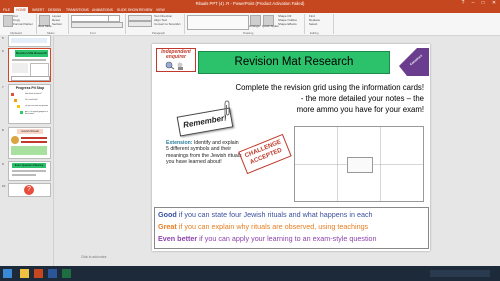  I want to click on help-button: ?, so click(463, 3).